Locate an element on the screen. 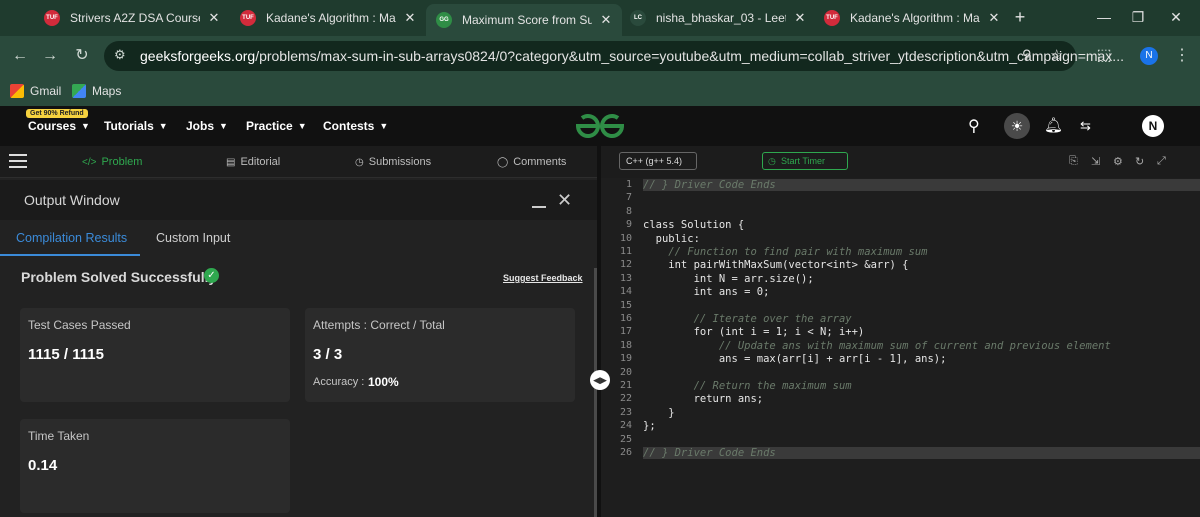  language-select: C++ (g++ 5.4) is located at coordinates (658, 161).